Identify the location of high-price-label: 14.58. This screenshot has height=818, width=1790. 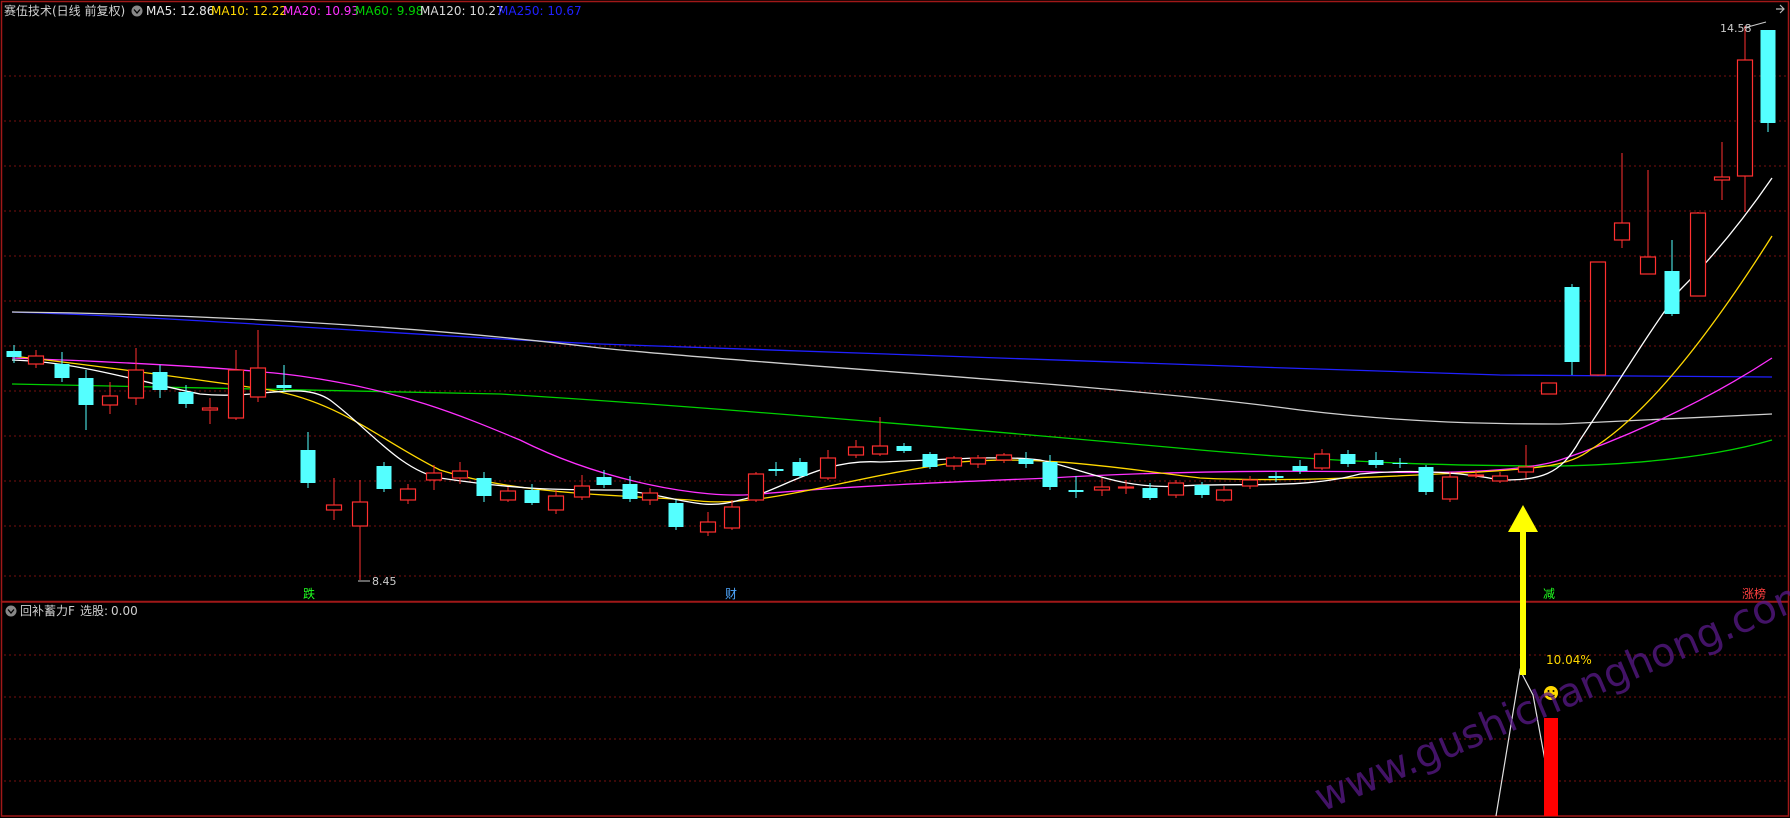
(1736, 28).